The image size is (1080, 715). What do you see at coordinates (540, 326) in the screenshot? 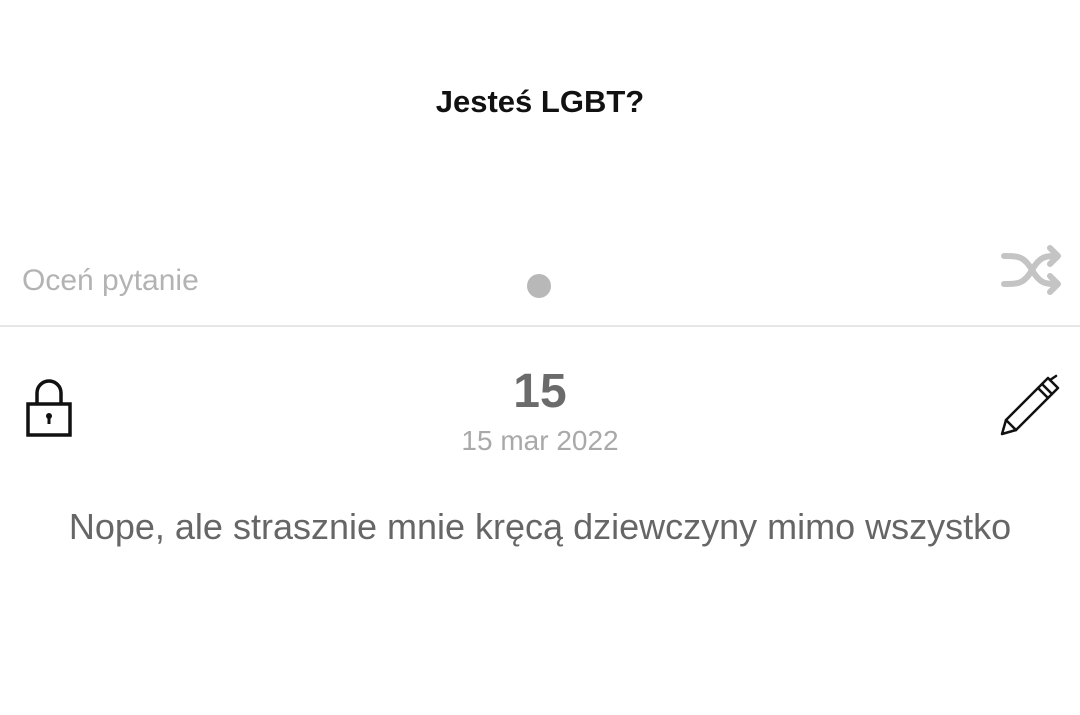
I see `divider` at bounding box center [540, 326].